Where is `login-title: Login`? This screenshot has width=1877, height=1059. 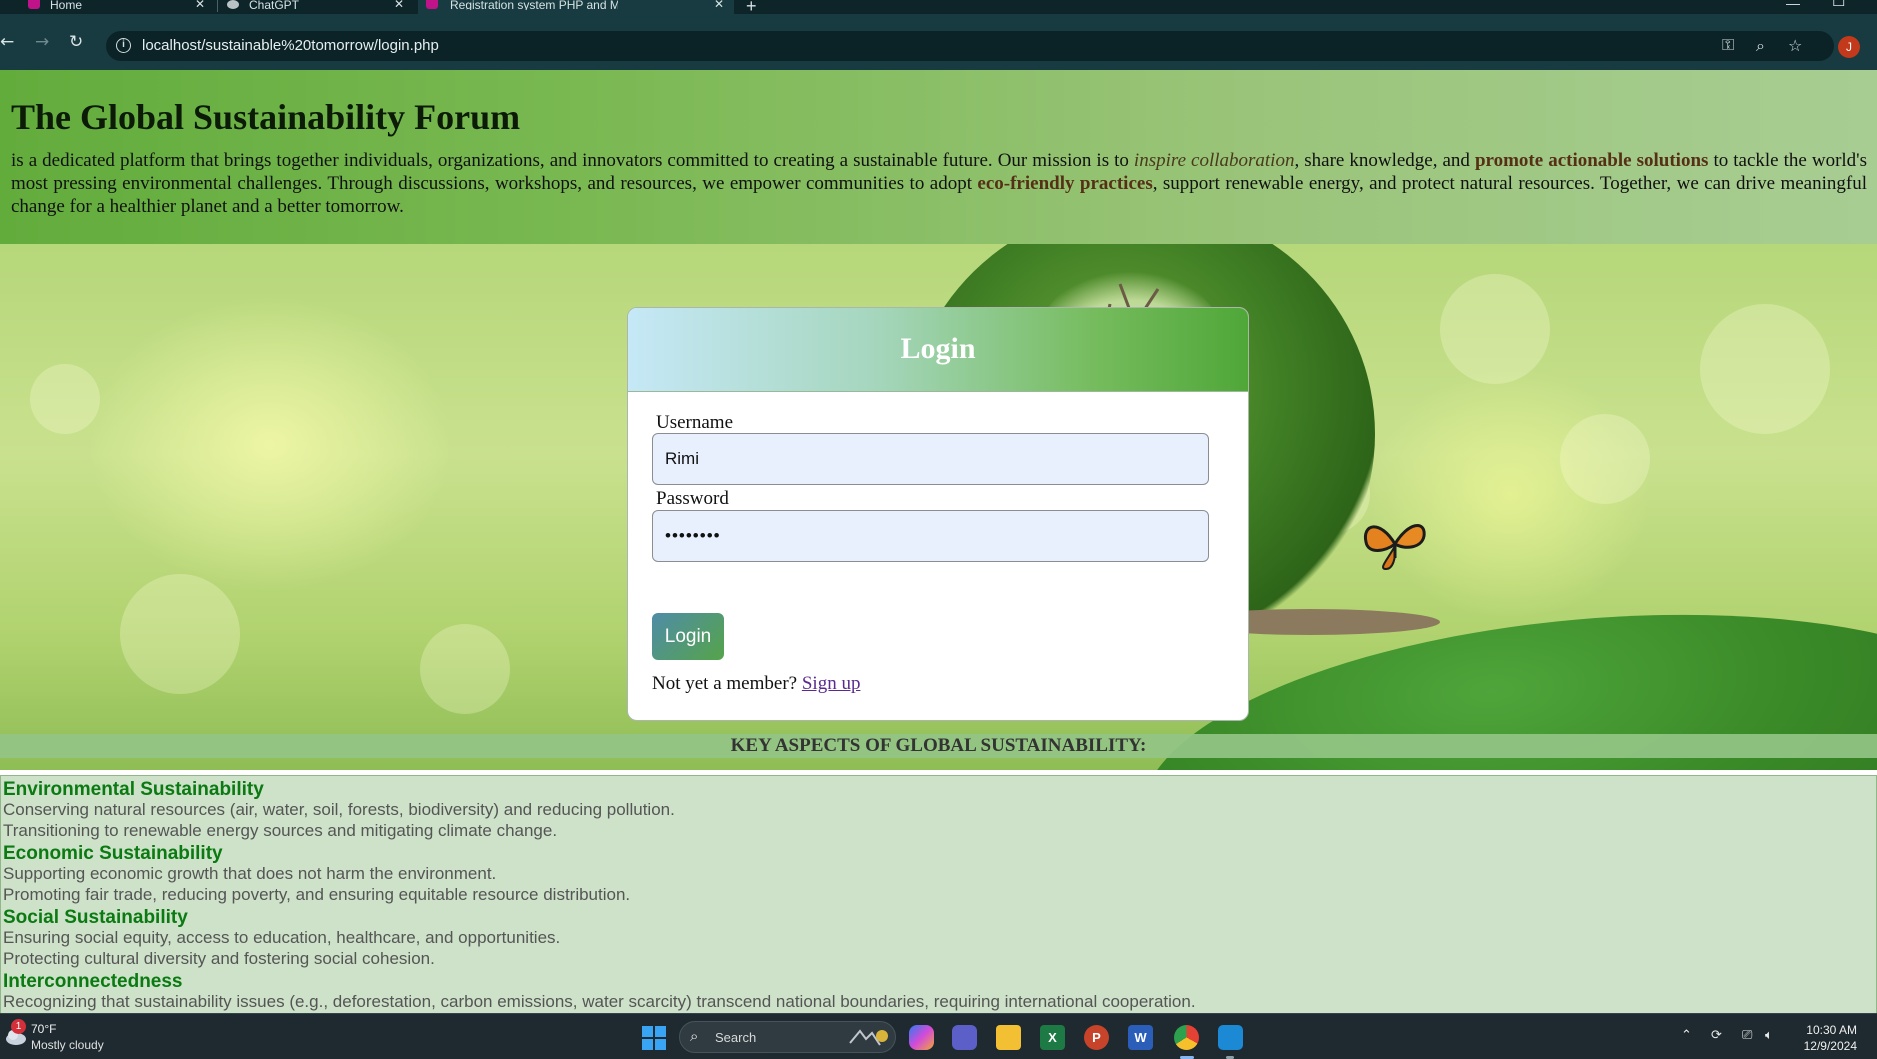 login-title: Login is located at coordinates (938, 348).